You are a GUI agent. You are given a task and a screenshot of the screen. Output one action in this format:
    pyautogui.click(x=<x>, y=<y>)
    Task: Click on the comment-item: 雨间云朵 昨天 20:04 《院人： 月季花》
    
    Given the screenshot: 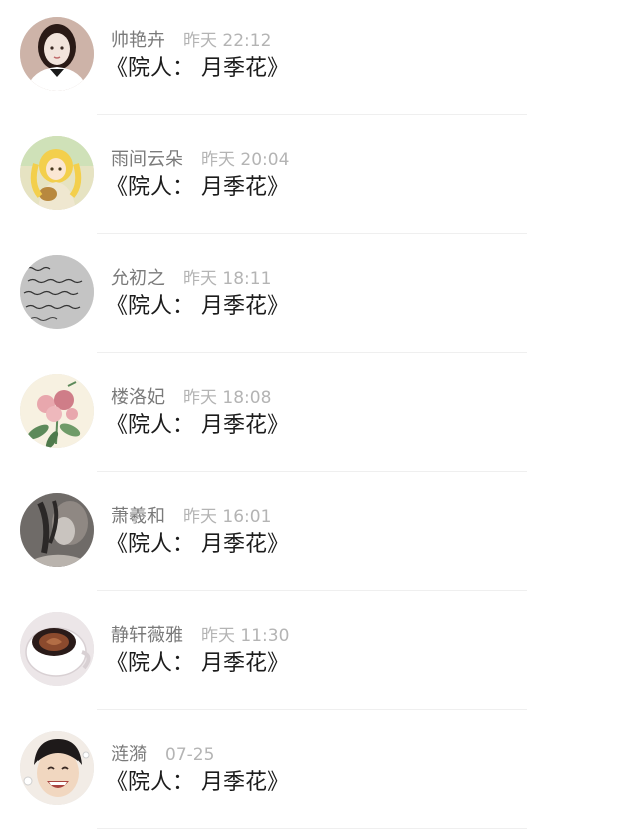 What is the action you would take?
    pyautogui.click(x=320, y=178)
    